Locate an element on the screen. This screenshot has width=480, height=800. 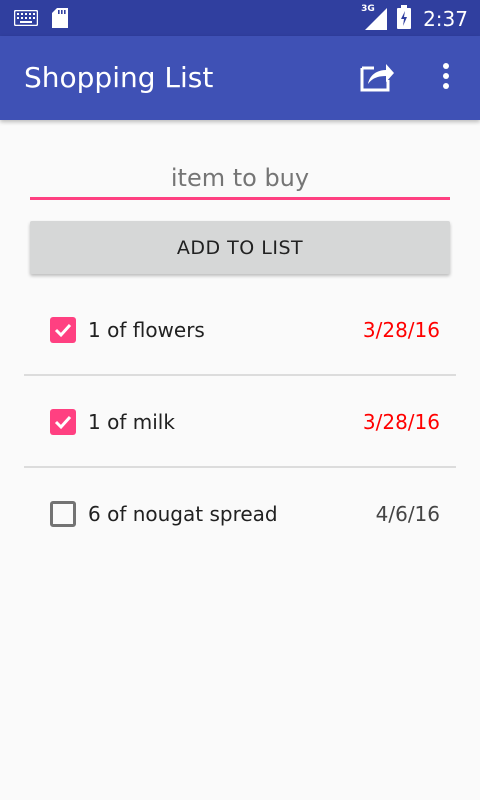
share-button is located at coordinates (378, 78).